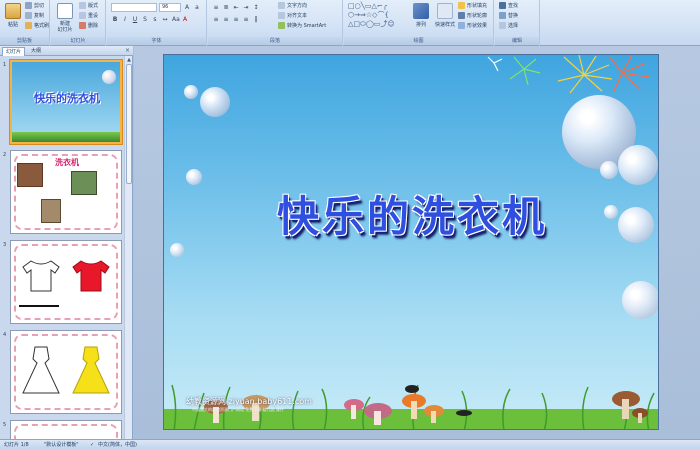 The image size is (700, 449). What do you see at coordinates (378, 16) in the screenshot?
I see `shapes-gallery: □○╲▭△⌐╭ ⬡→⇒☆◇⌒{△□⬭◯▭⤴☺` at bounding box center [378, 16].